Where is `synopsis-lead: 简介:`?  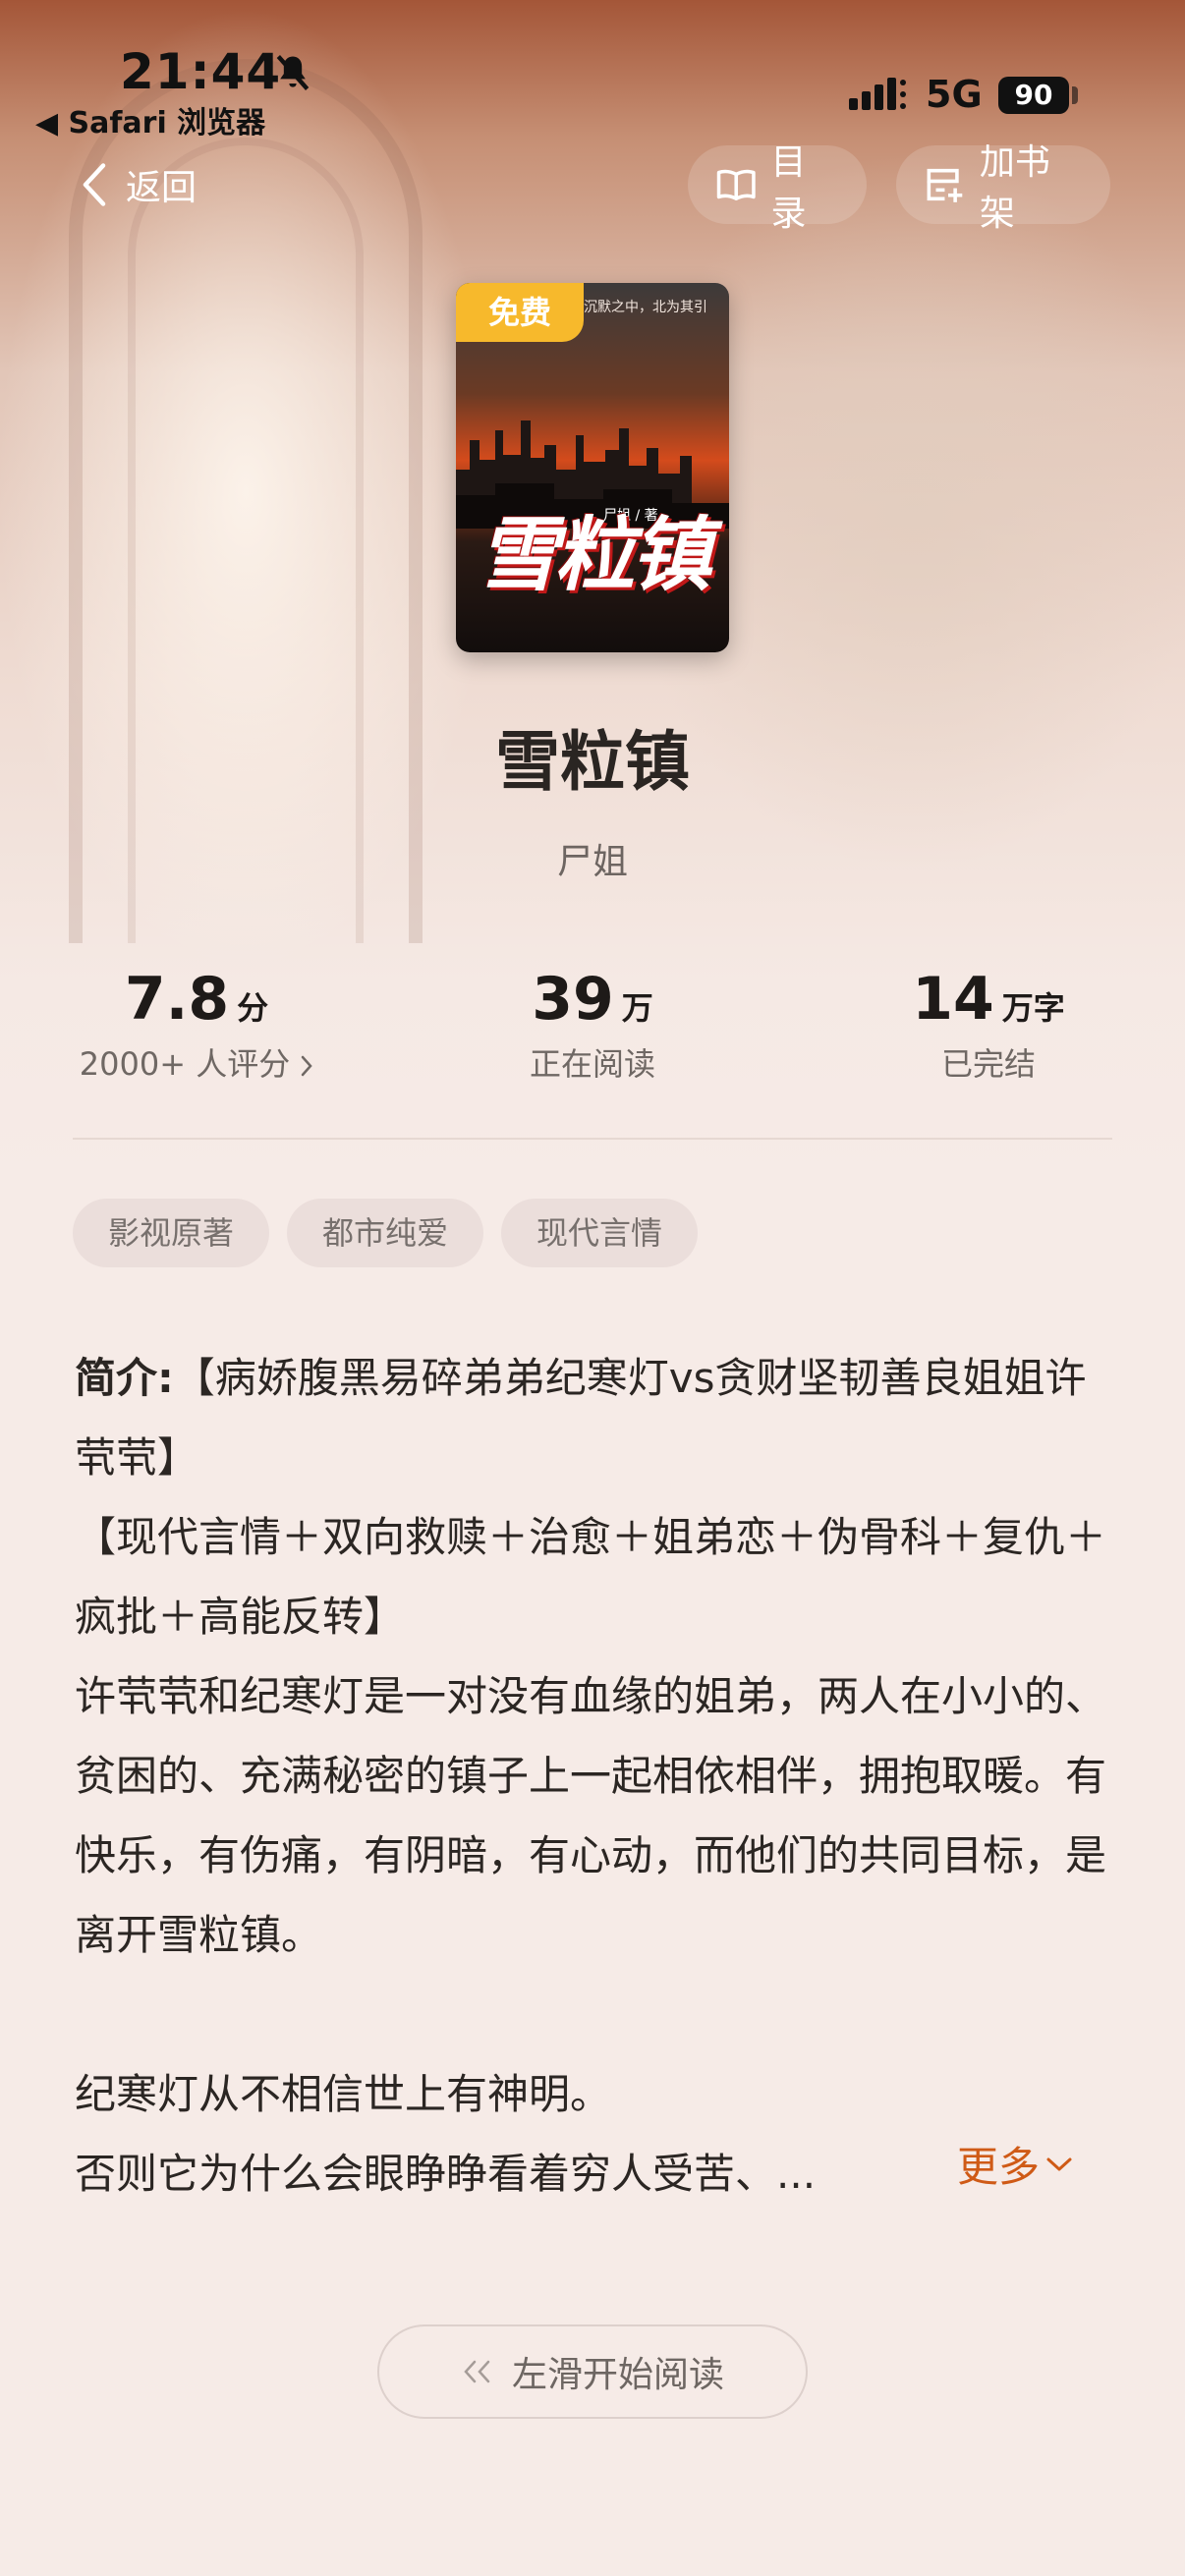
synopsis-lead: 简介: is located at coordinates (125, 1378).